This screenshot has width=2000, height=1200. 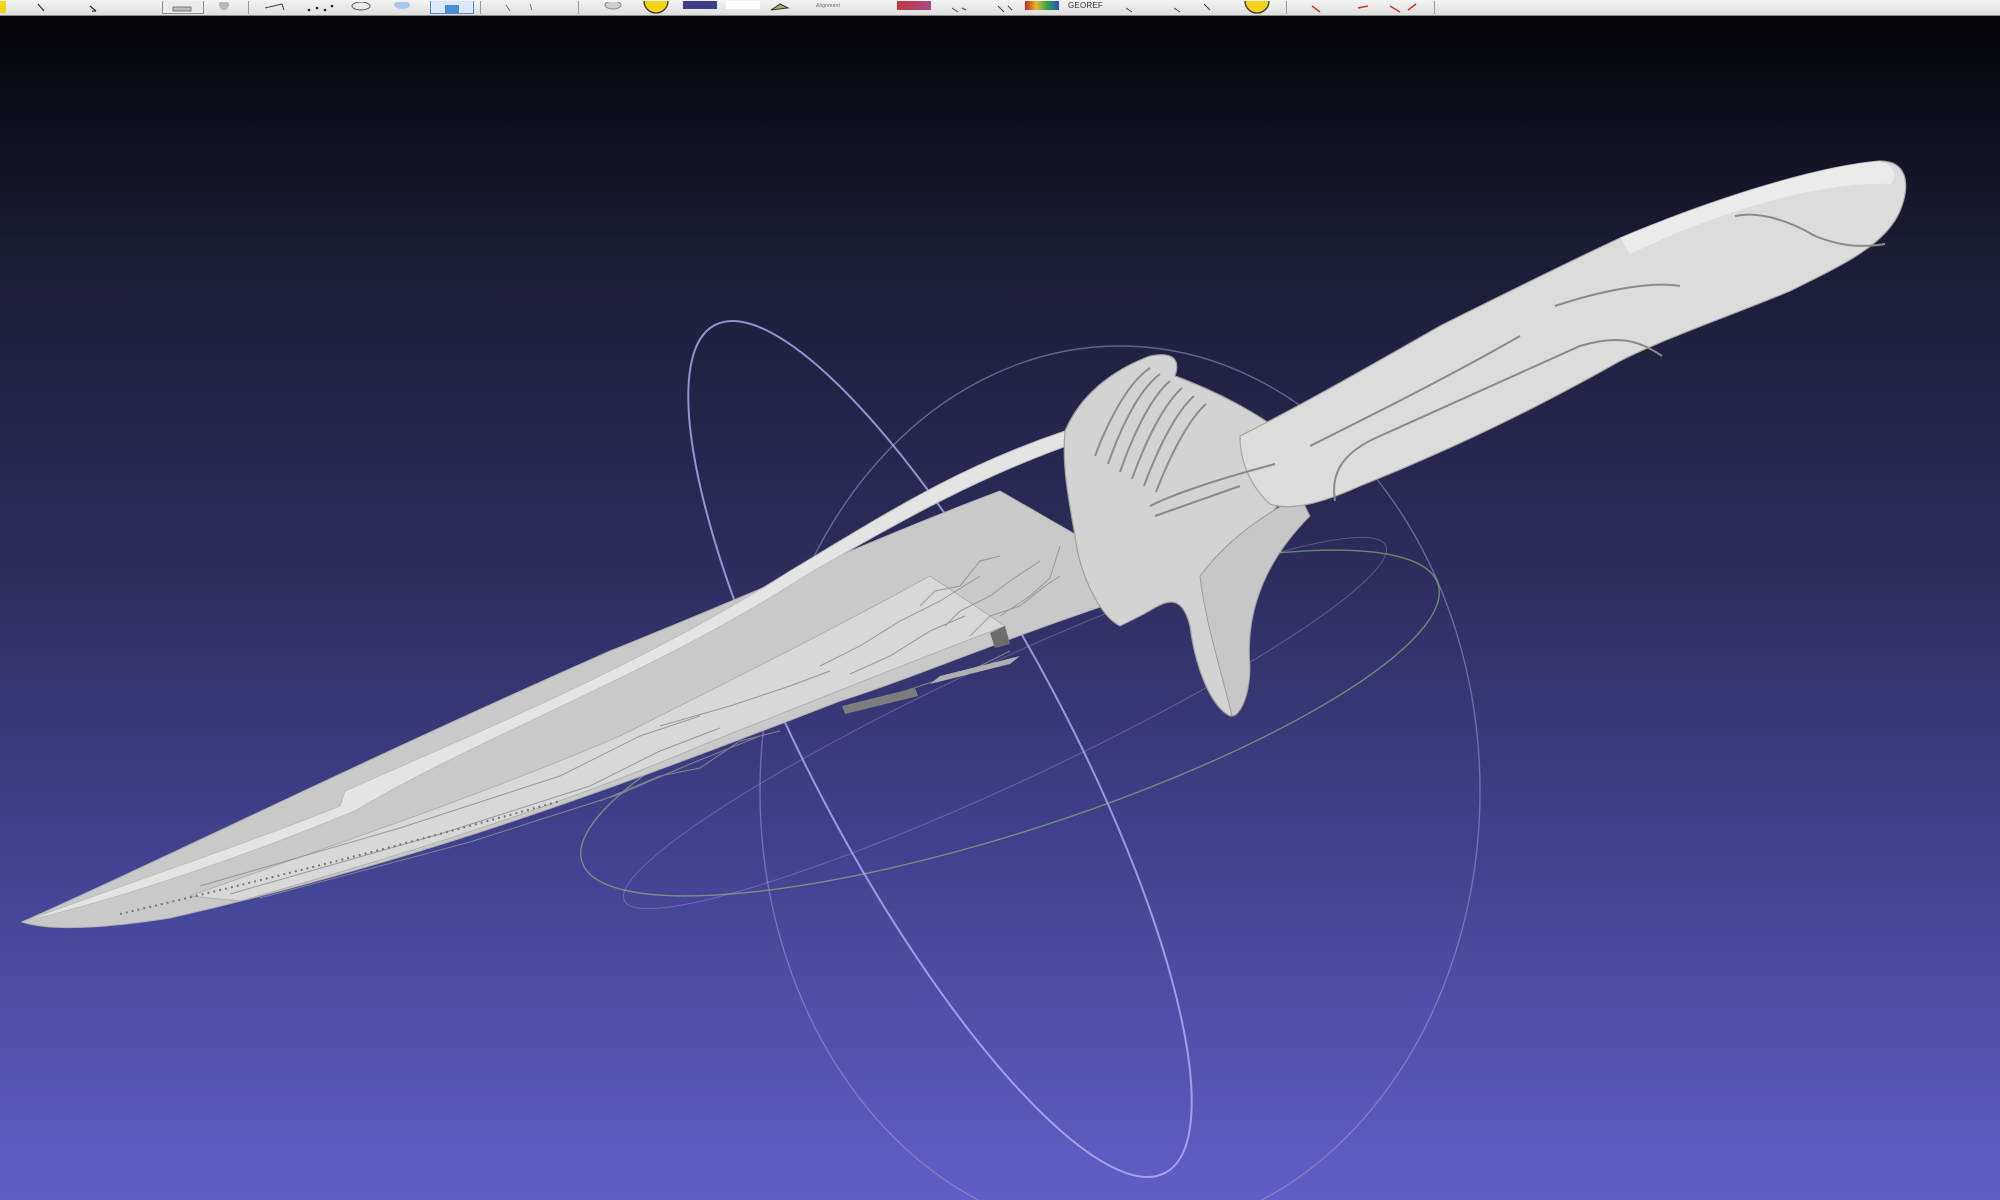 What do you see at coordinates (613, 6) in the screenshot?
I see `measure-small-icon` at bounding box center [613, 6].